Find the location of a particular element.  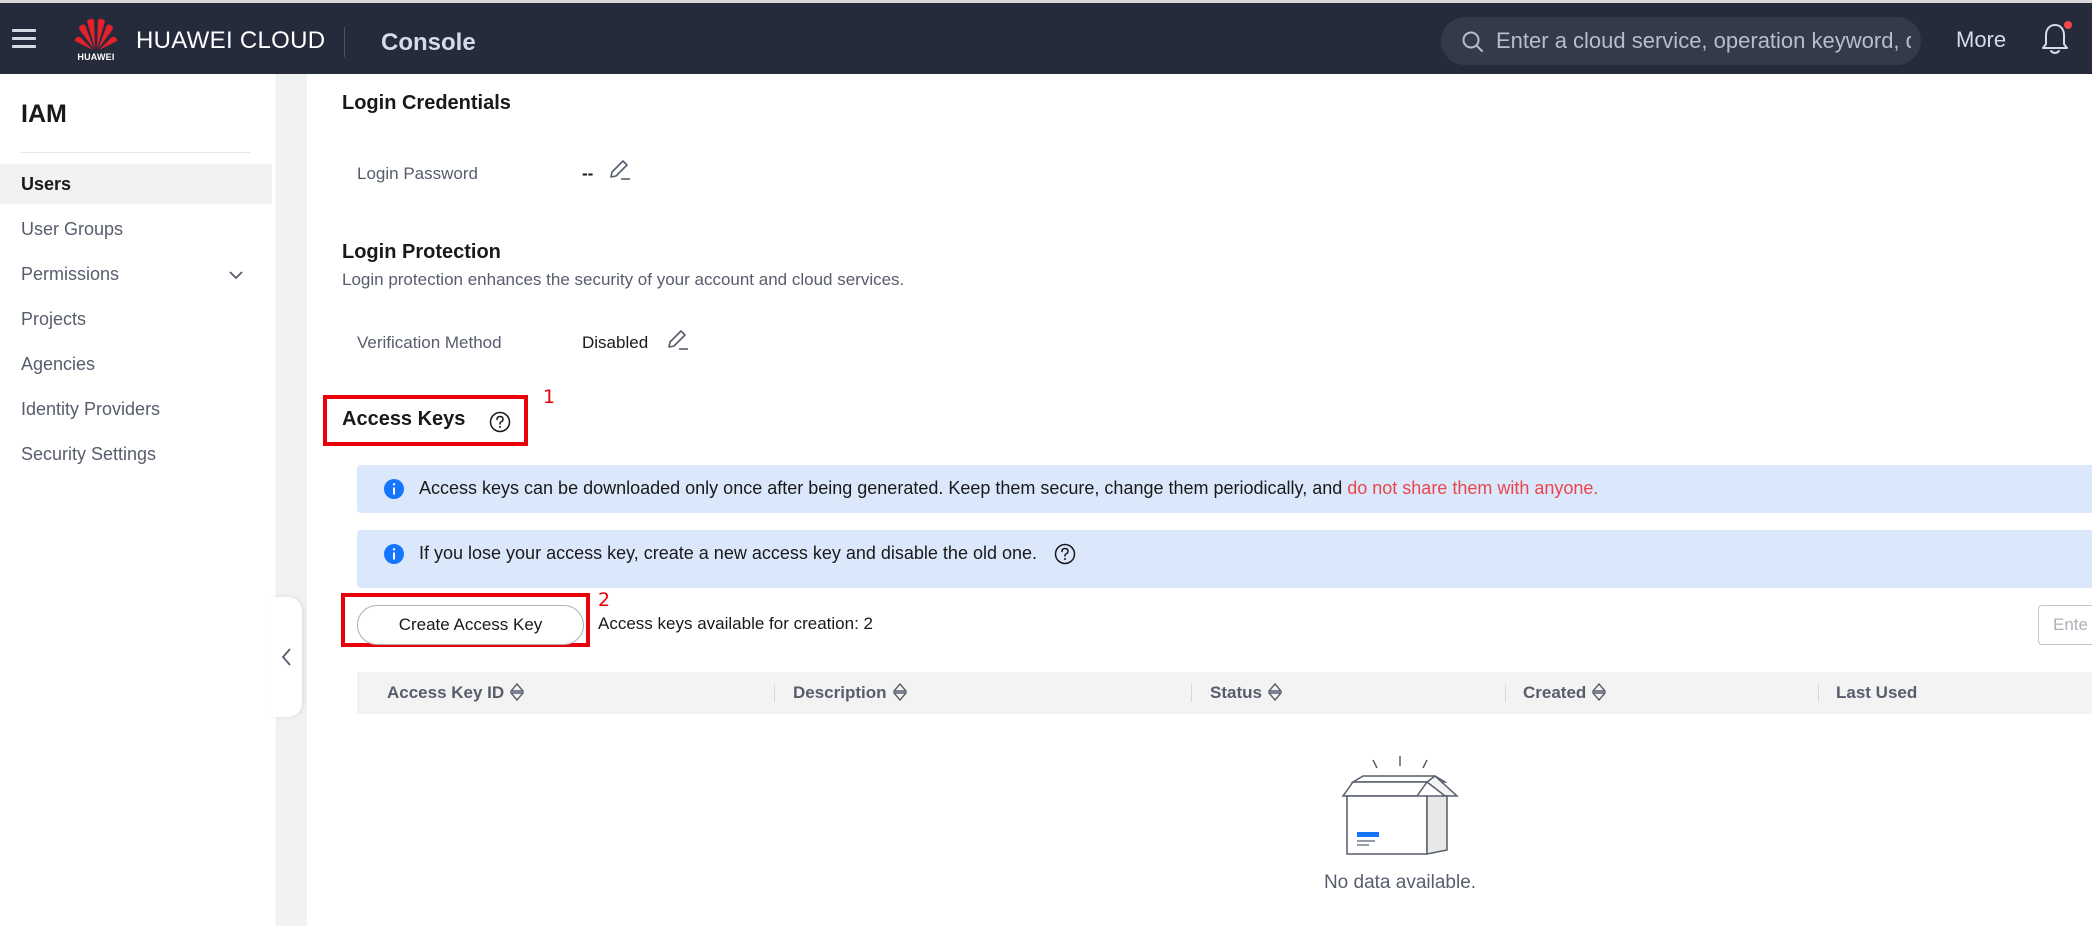

login-protection-heading: Login Protection is located at coordinates (421, 252).